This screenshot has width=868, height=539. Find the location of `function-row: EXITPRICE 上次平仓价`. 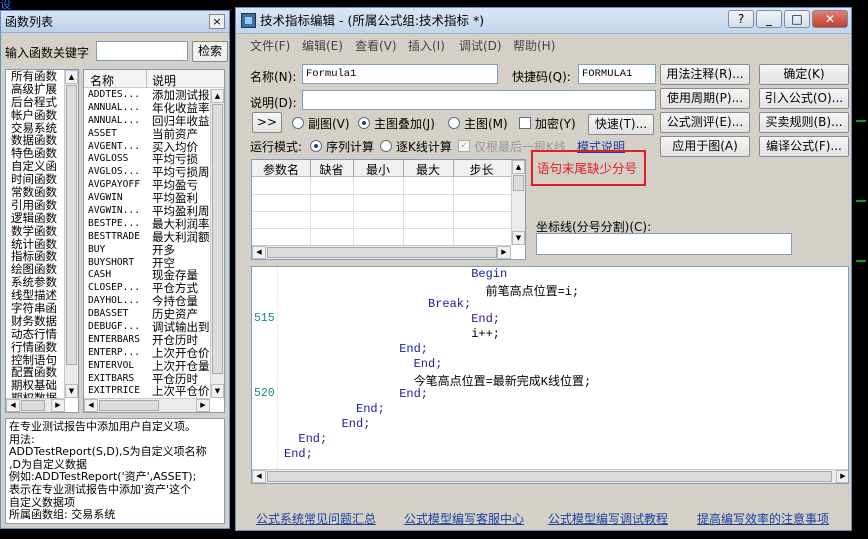

function-row: EXITPRICE 上次平仓价 is located at coordinates (147, 391).